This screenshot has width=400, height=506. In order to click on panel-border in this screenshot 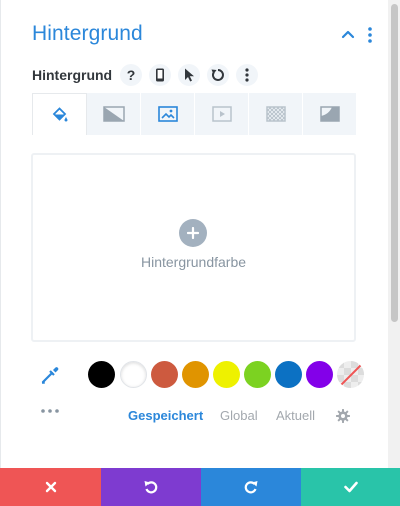, I will do `click(0, 234)`.